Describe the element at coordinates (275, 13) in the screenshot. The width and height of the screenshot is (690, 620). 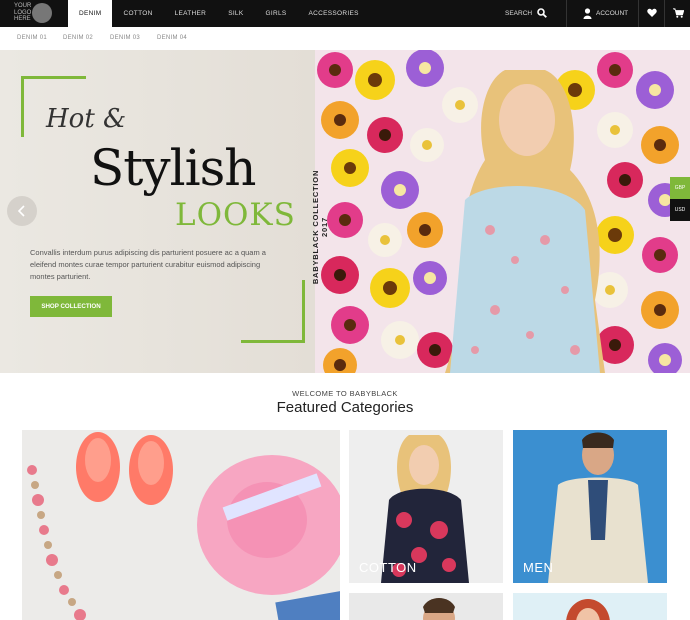
I see `nav-girls: GIRLS` at that location.